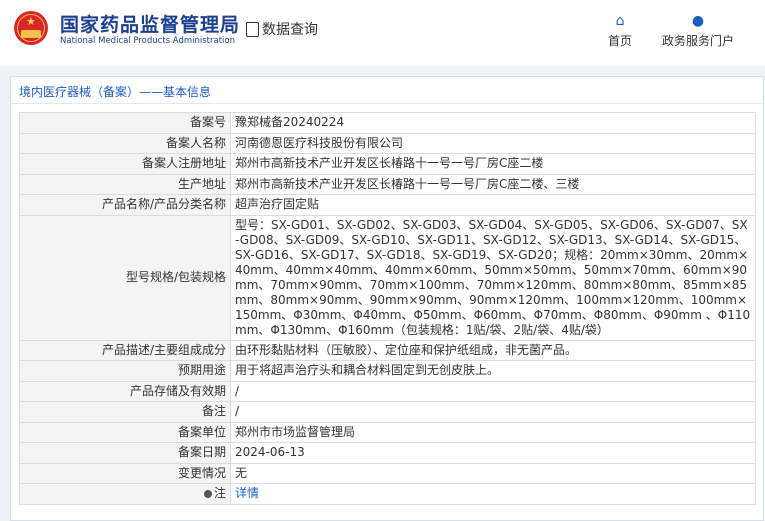 The height and width of the screenshot is (521, 765). I want to click on breadcrumb-divider, so click(387, 103).